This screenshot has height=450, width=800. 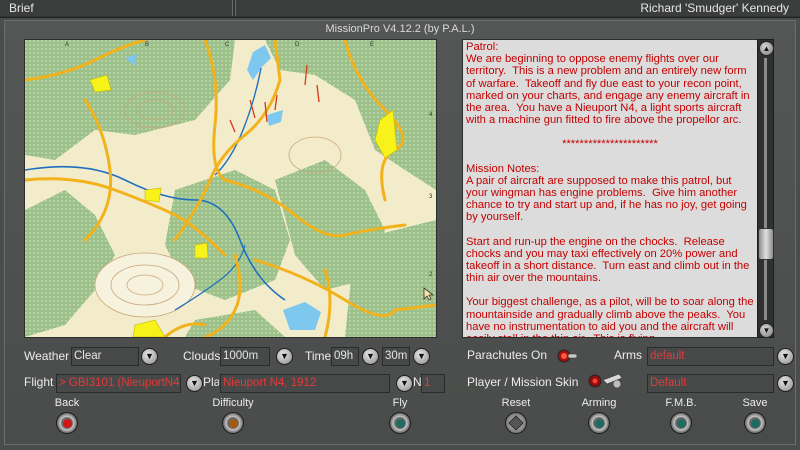 What do you see at coordinates (396, 356) in the screenshot?
I see `time-minute-select: 30m` at bounding box center [396, 356].